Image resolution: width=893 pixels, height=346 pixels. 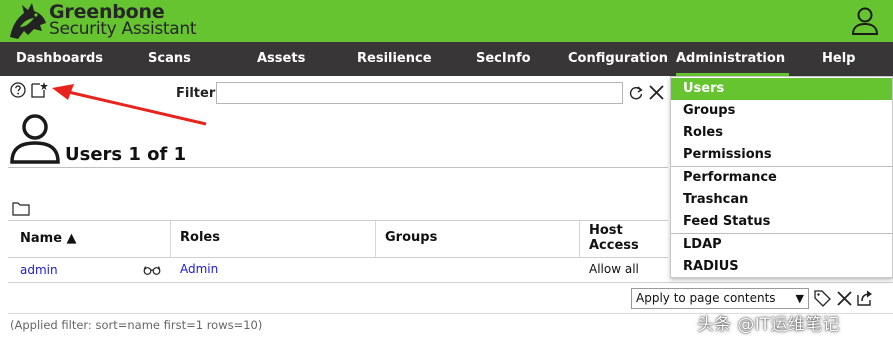 What do you see at coordinates (781, 155) in the screenshot?
I see `dropdown-item-permissions: Permissions` at bounding box center [781, 155].